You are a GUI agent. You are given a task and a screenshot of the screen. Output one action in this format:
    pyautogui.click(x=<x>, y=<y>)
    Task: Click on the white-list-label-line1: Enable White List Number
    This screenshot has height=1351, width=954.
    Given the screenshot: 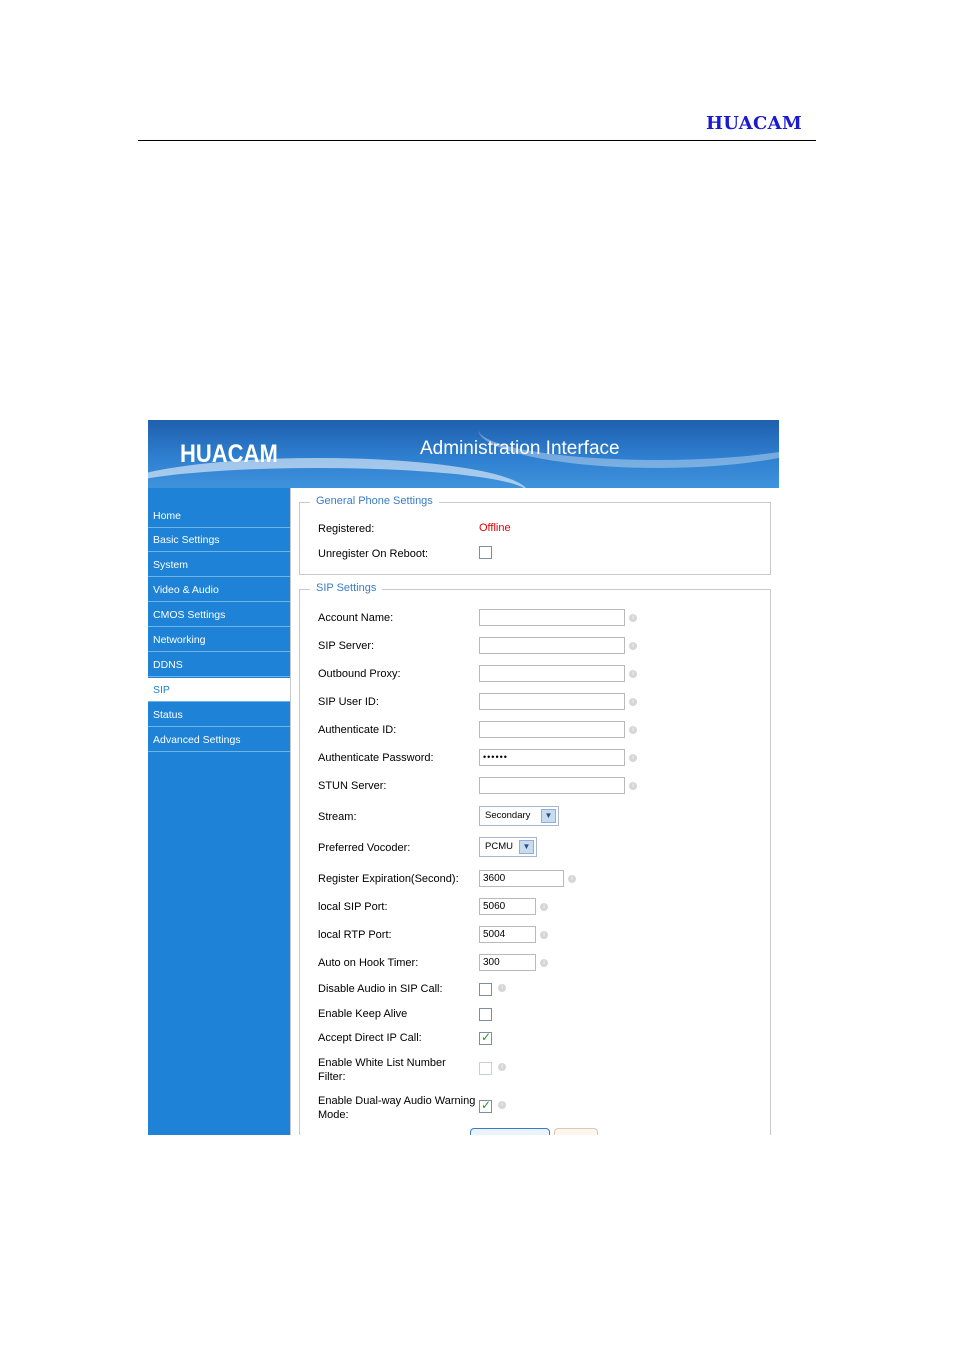 What is the action you would take?
    pyautogui.click(x=382, y=1063)
    